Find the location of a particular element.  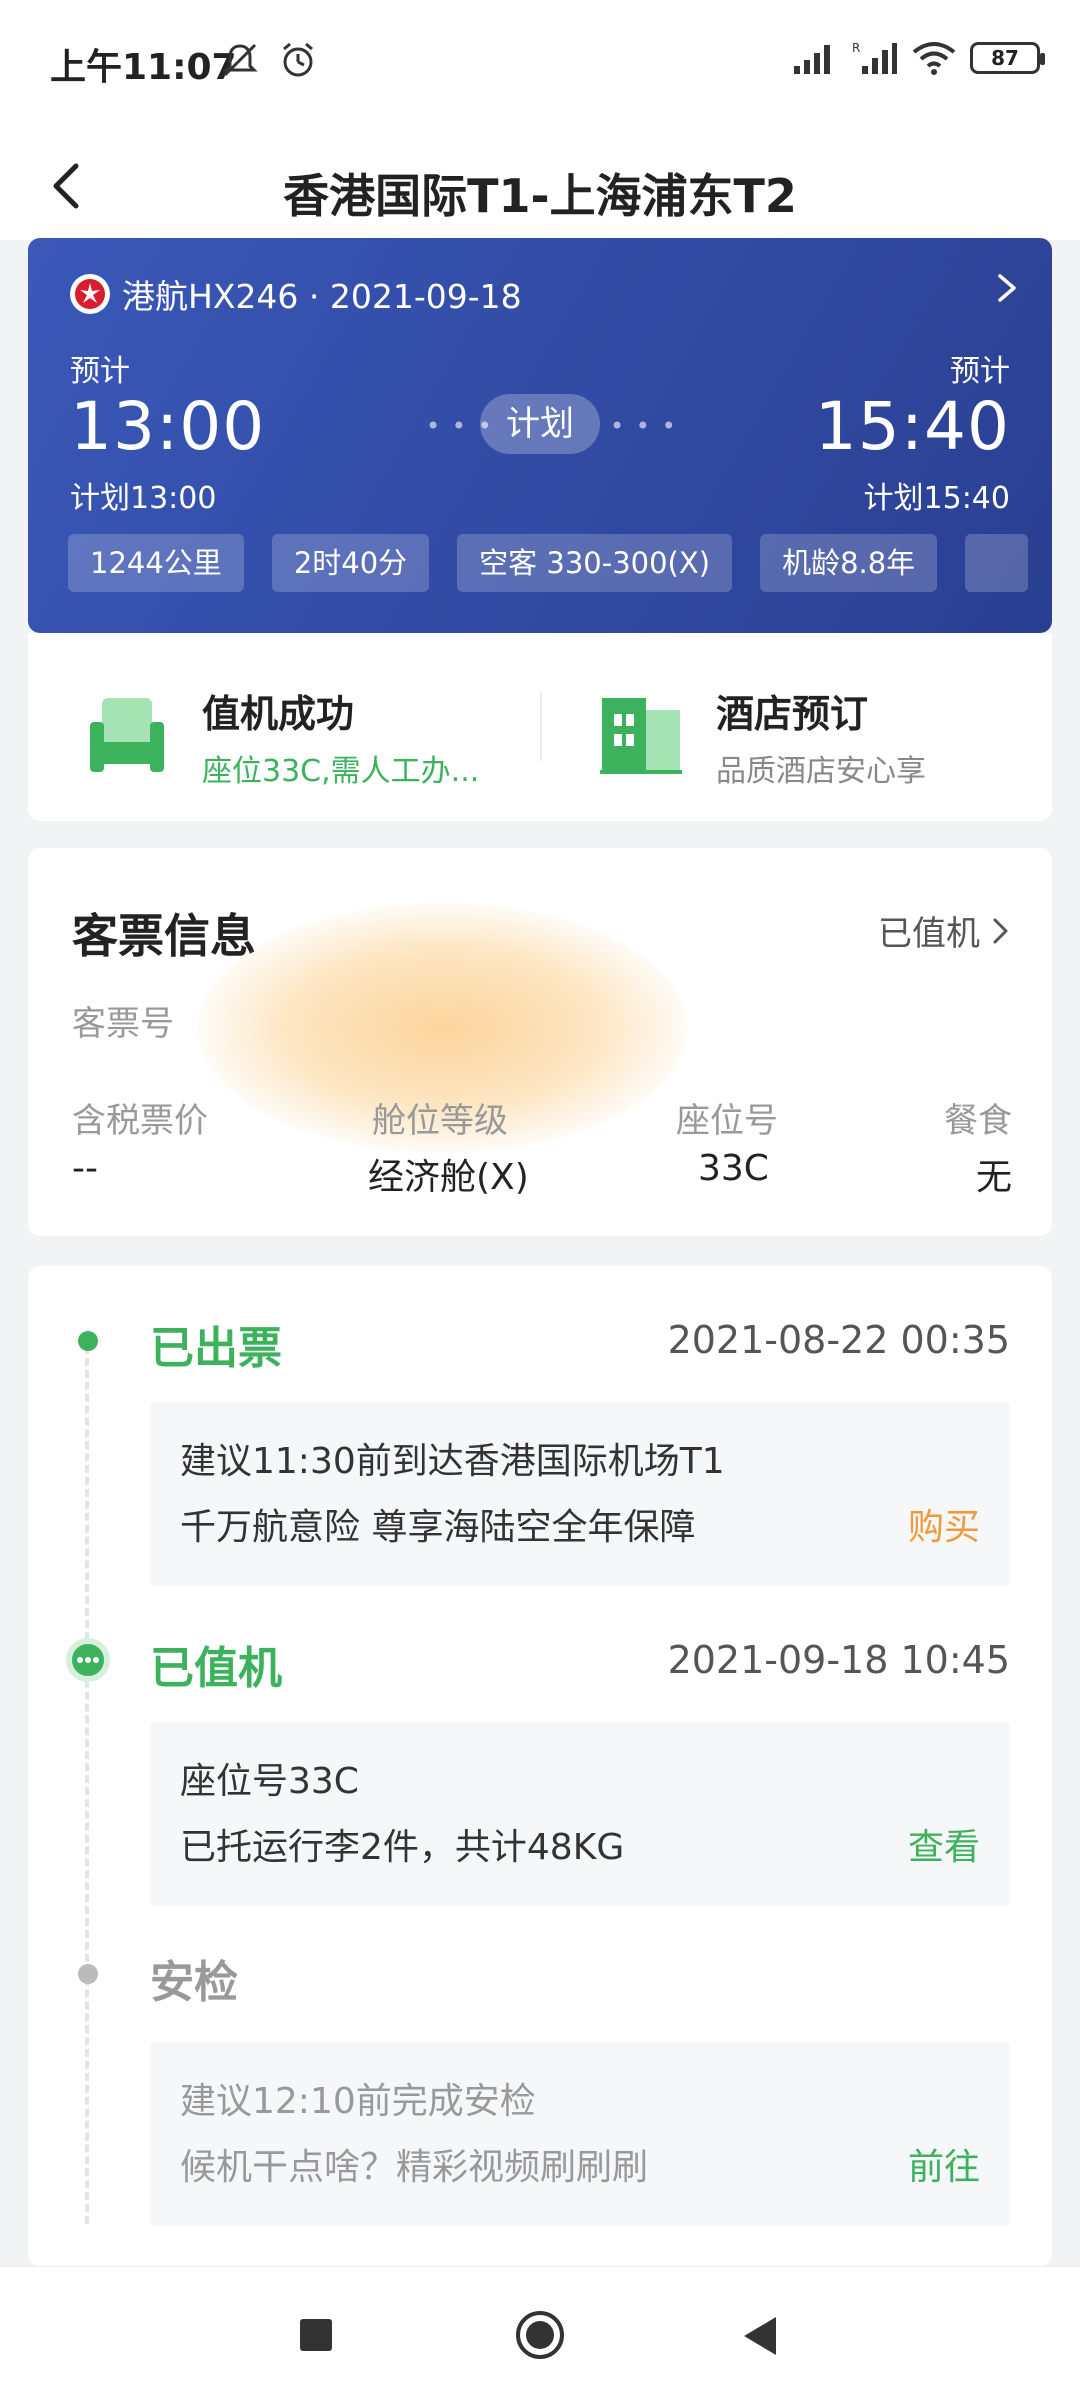

step-checkedin-title: 已值机 is located at coordinates (216, 1668).